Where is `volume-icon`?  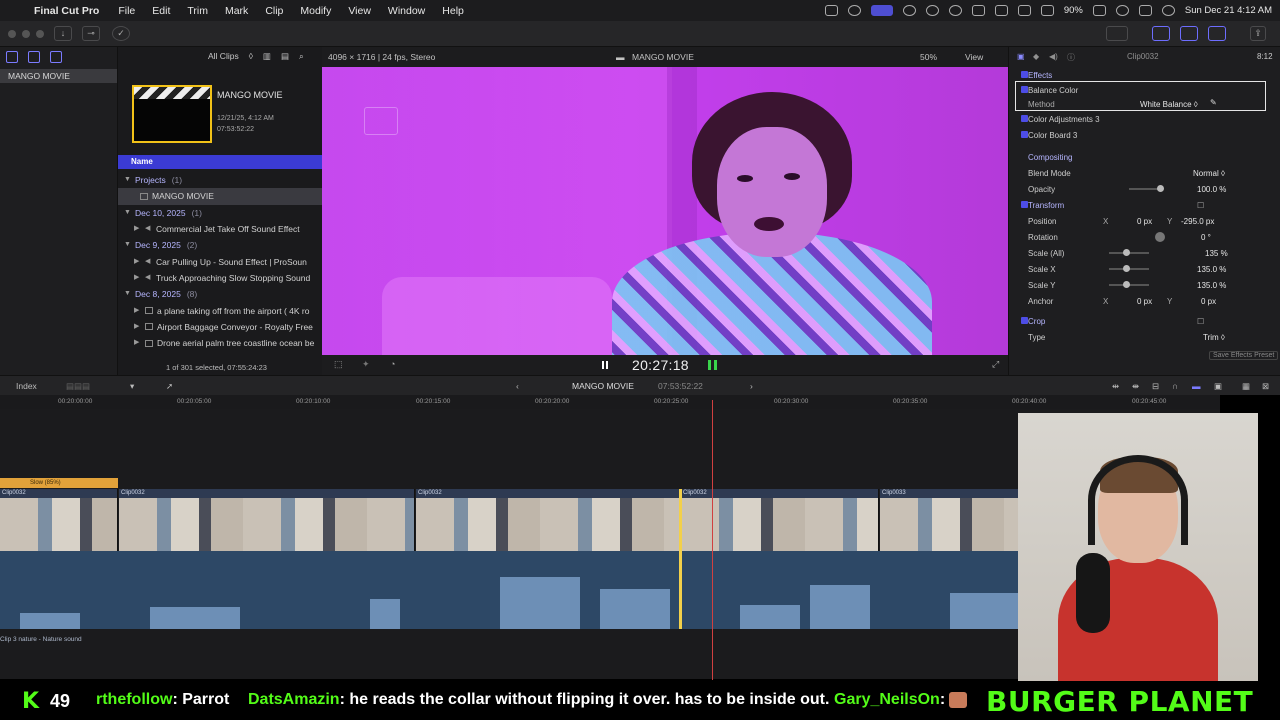
volume-icon is located at coordinates (978, 10).